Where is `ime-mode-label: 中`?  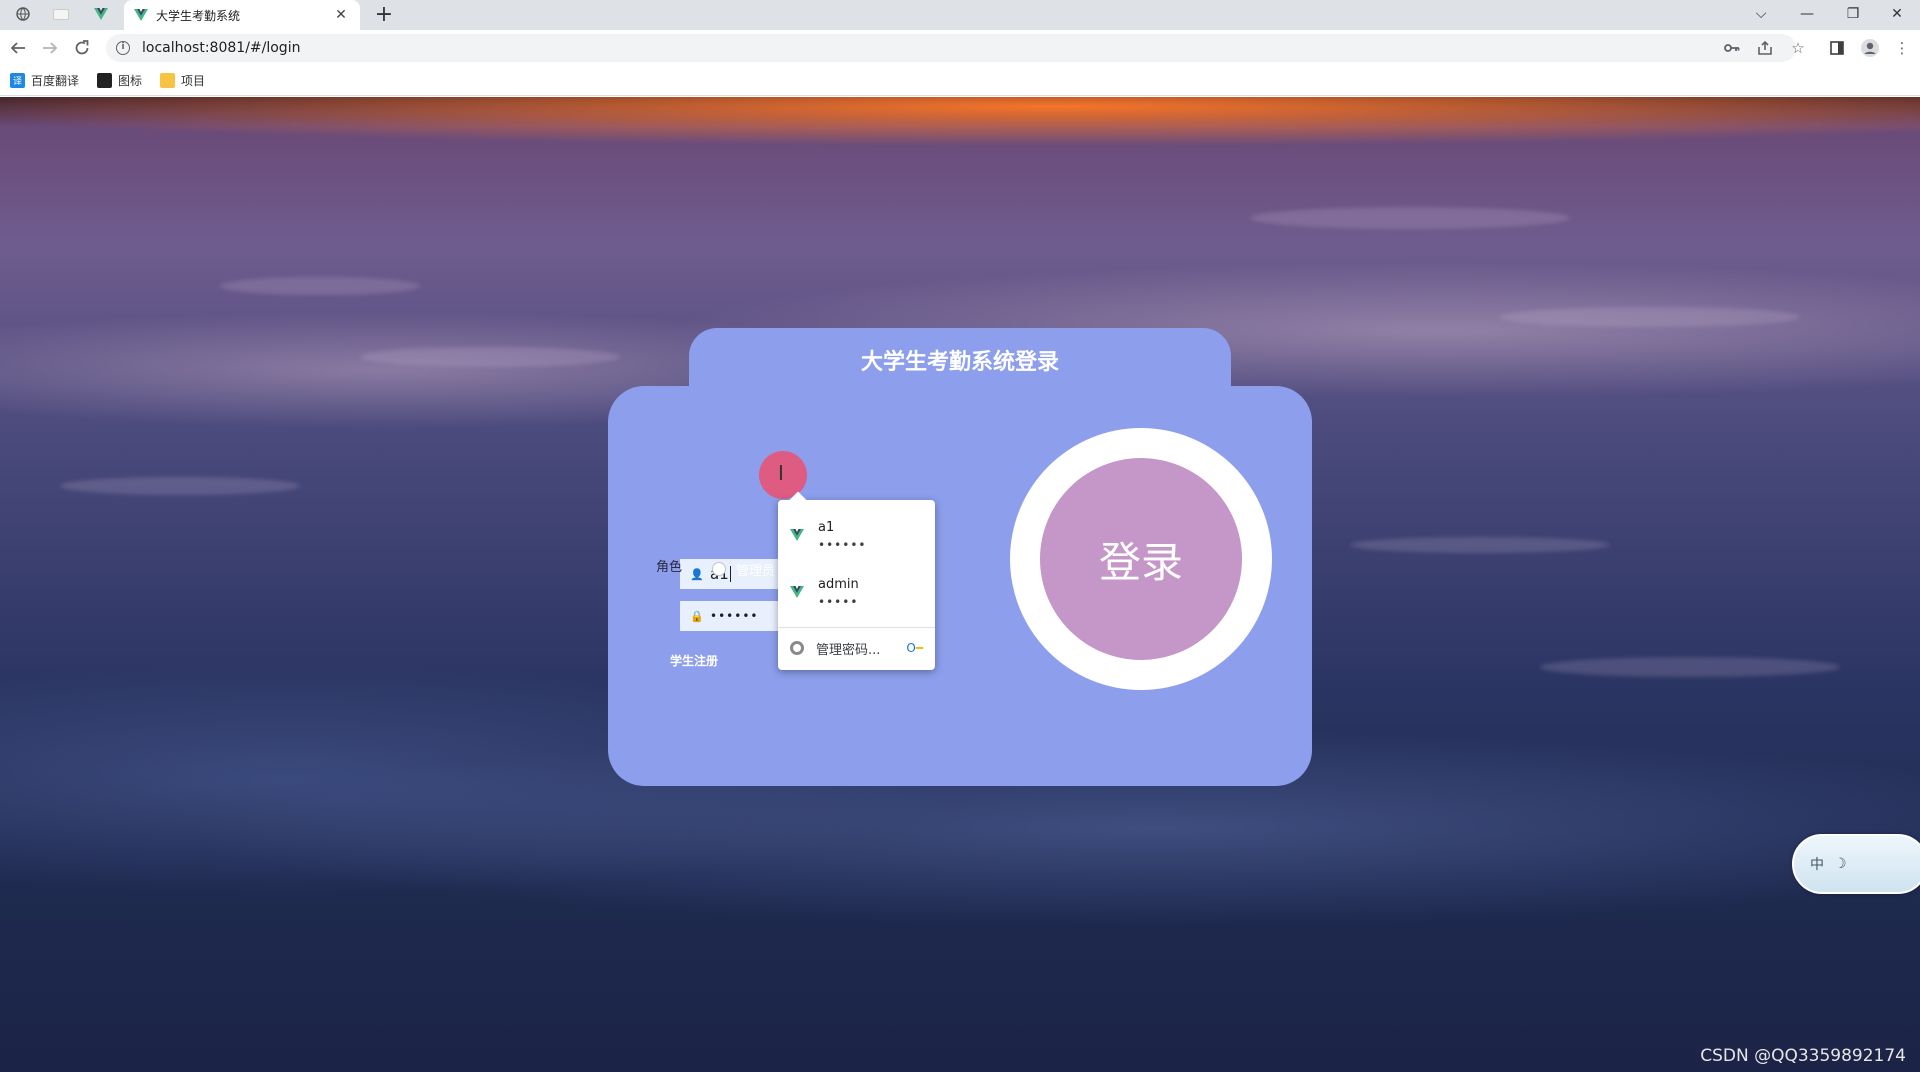
ime-mode-label: 中 is located at coordinates (1817, 865).